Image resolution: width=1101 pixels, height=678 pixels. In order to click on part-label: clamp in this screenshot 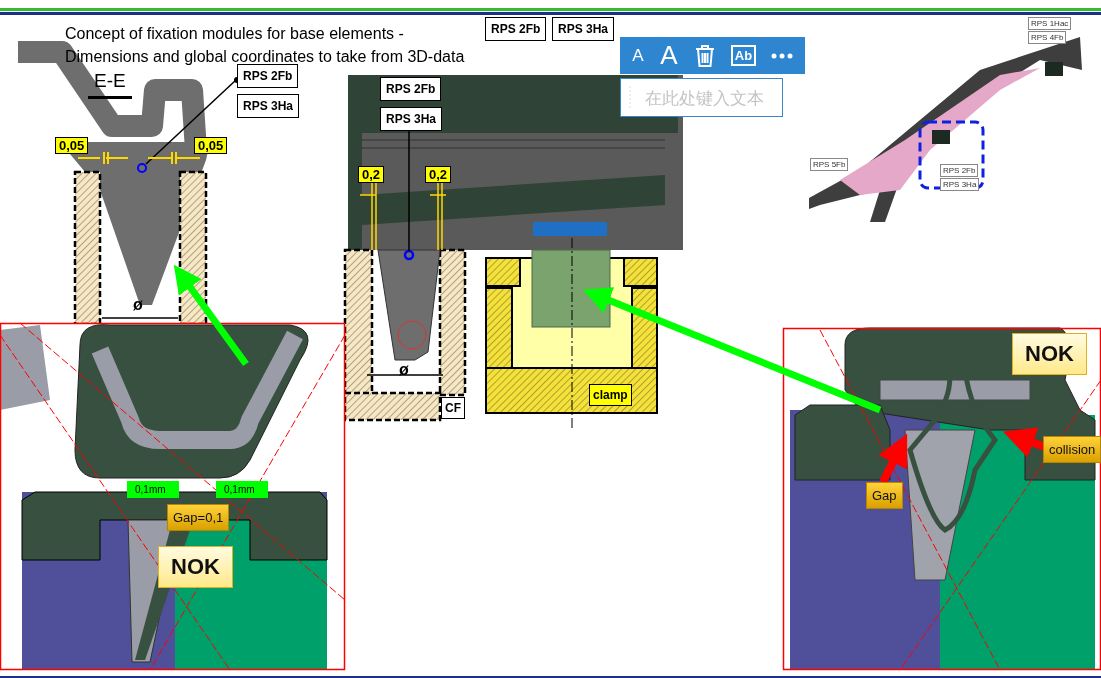, I will do `click(610, 395)`.